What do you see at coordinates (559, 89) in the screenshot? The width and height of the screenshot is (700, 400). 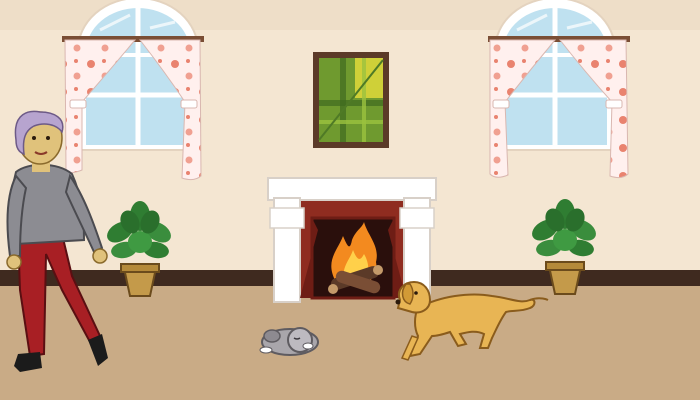 I see `arched-window-icon` at bounding box center [559, 89].